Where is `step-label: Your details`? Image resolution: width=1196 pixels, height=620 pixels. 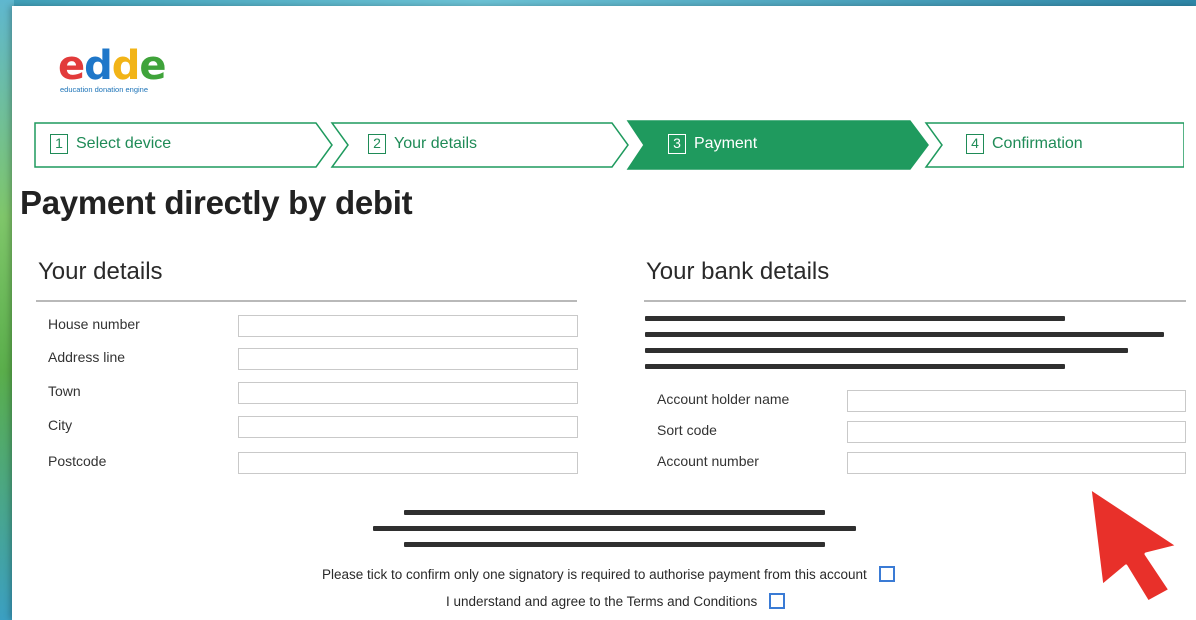 step-label: Your details is located at coordinates (436, 143).